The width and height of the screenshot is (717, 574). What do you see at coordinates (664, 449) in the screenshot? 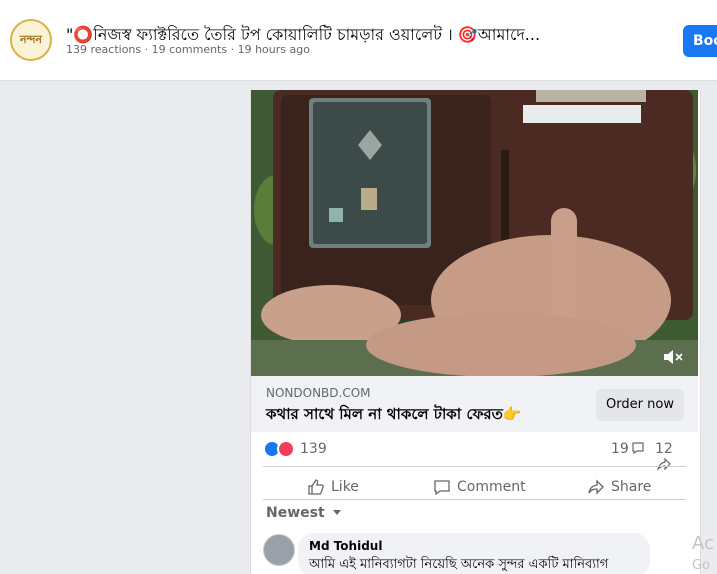
I see `share-count-value: 12` at bounding box center [664, 449].